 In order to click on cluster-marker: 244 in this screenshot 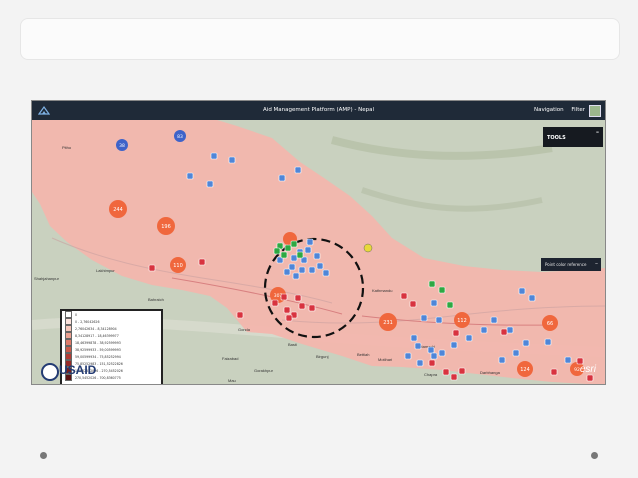, I will do `click(118, 209)`.